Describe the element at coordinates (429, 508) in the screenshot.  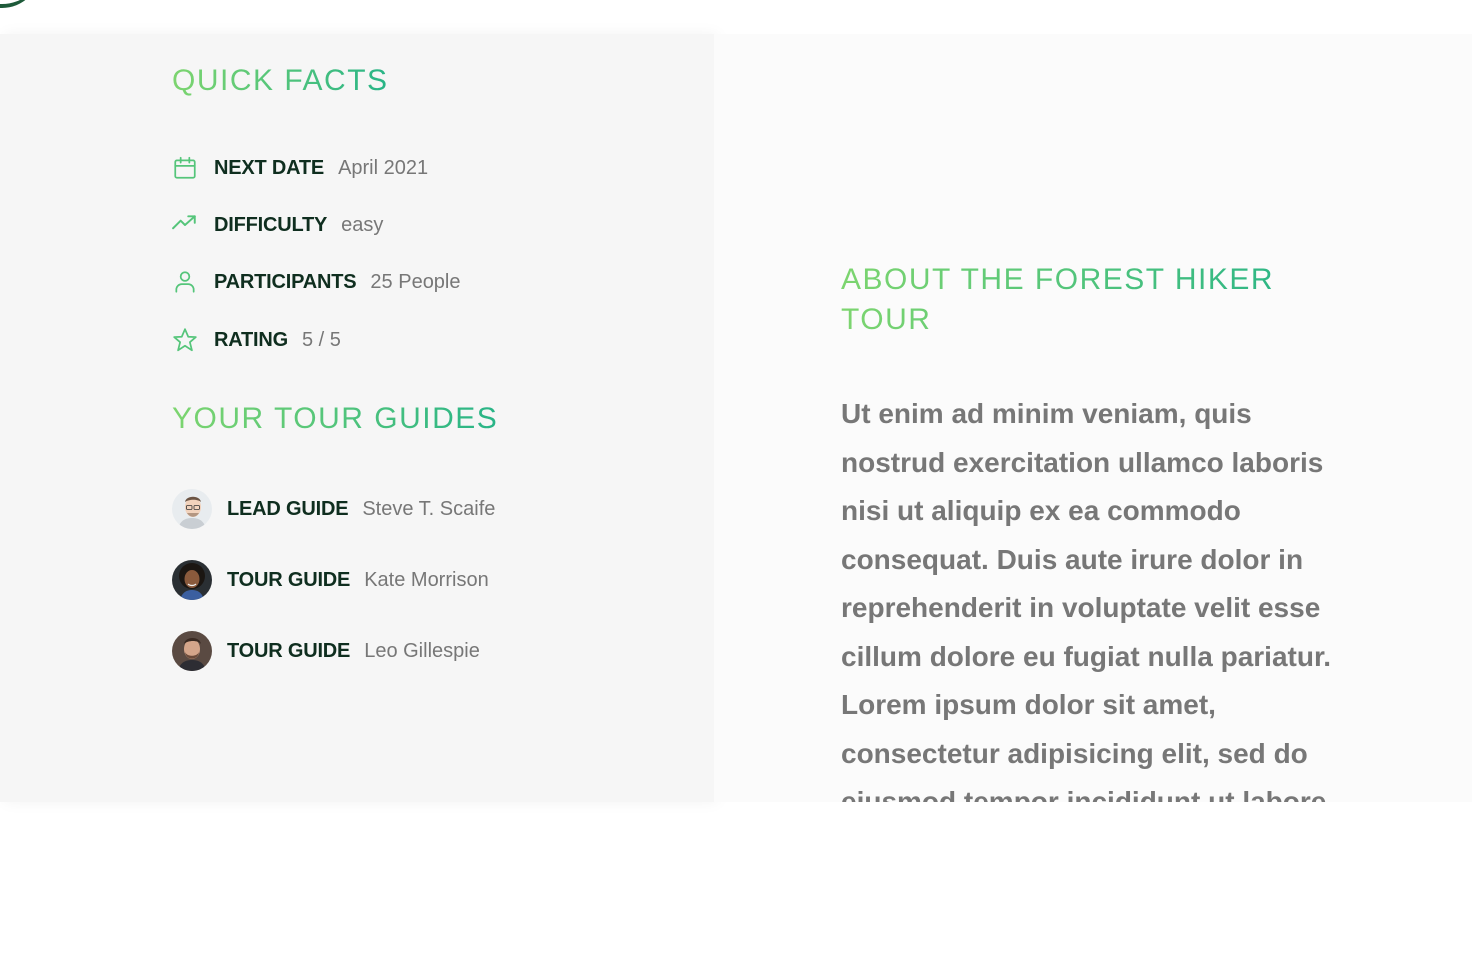
I see `guide-name: Steve T. Scaife` at that location.